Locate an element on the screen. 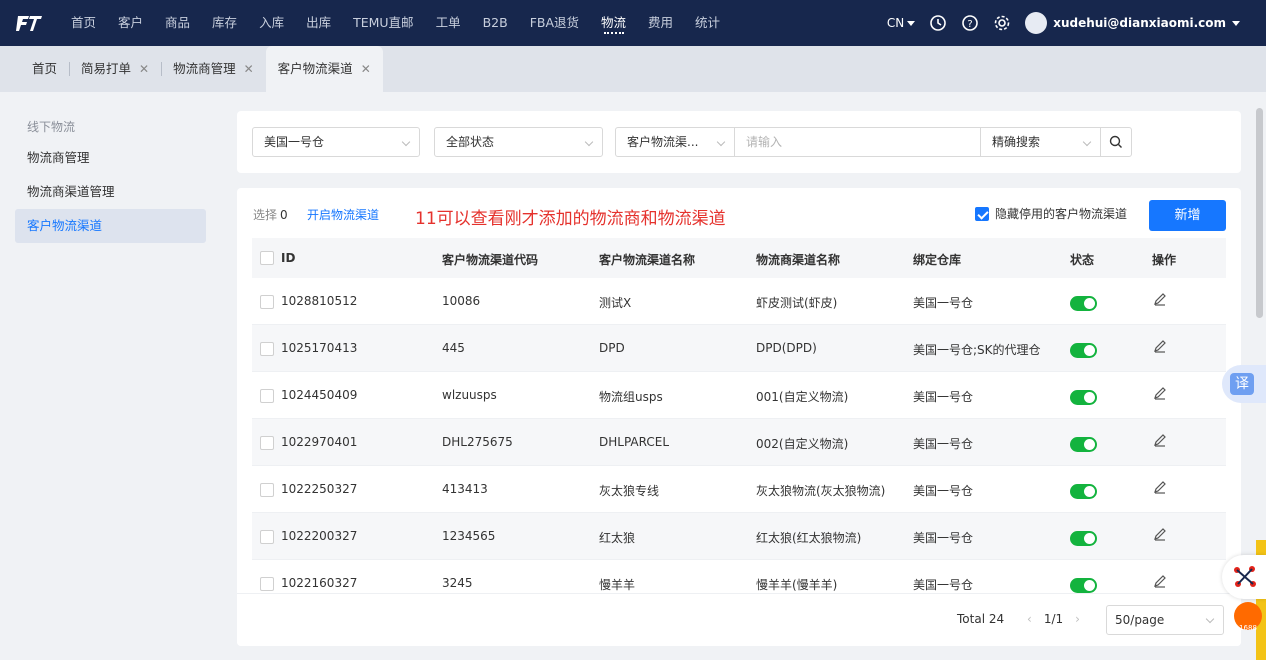 The width and height of the screenshot is (1266, 660). match-mode-value: 精确搜索 is located at coordinates (1016, 142).